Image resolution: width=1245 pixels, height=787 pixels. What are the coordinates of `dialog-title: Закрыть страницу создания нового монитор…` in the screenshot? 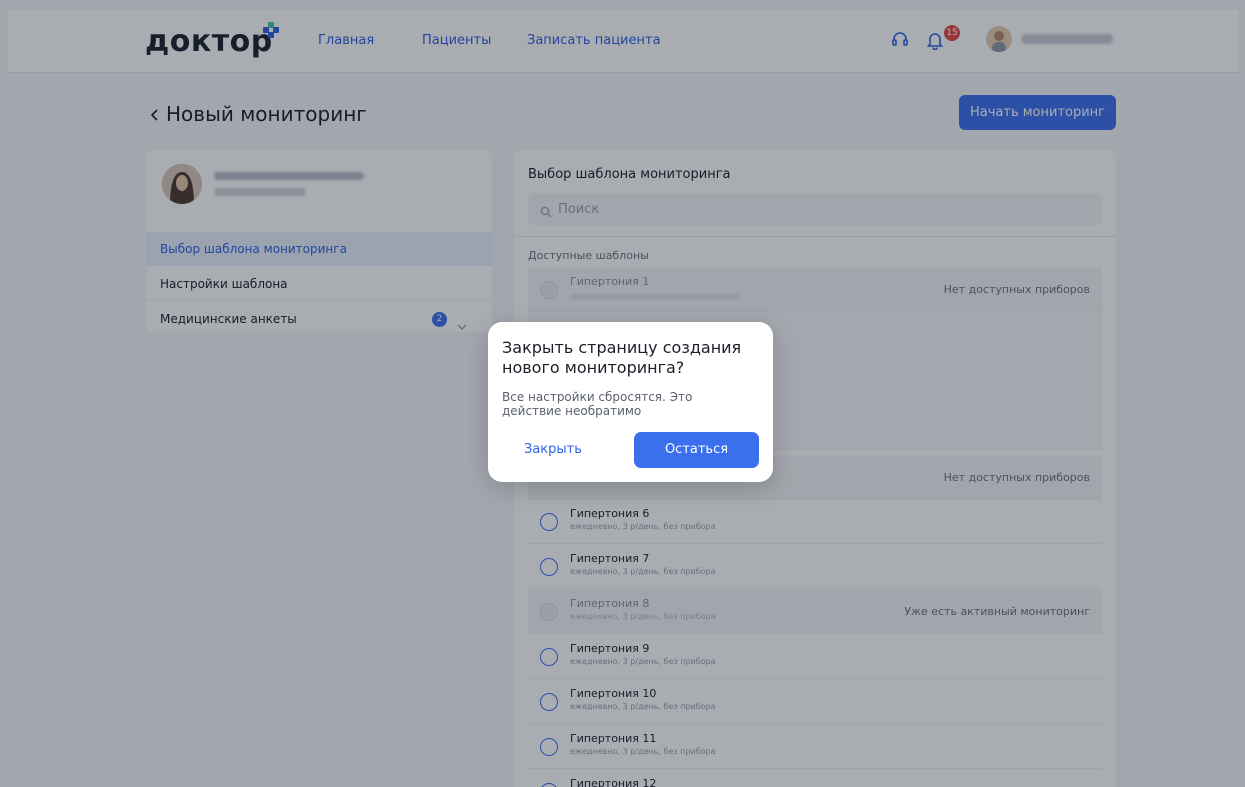 It's located at (622, 357).